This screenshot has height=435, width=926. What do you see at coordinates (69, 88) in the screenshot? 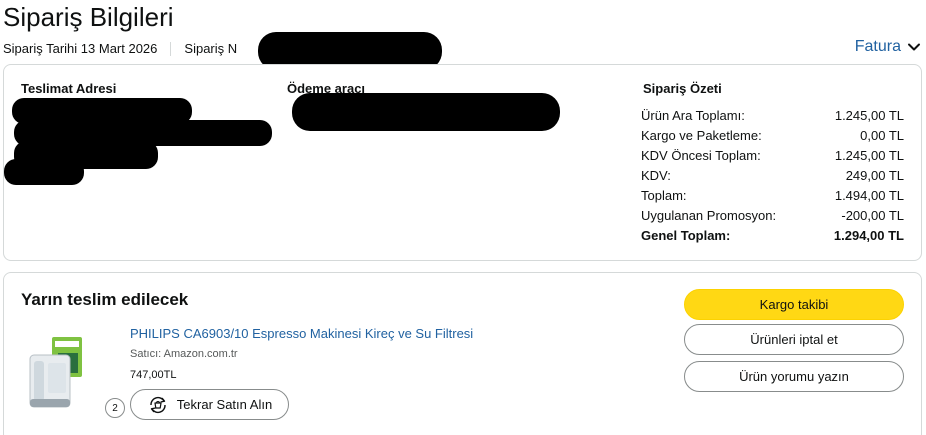
I see `shipping-address-heading: Teslimat Adresi` at bounding box center [69, 88].